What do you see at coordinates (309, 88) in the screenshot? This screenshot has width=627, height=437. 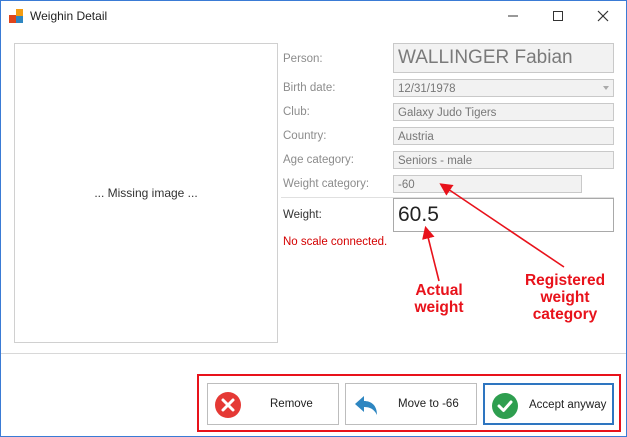 I see `birth-date-label: Birth date:` at bounding box center [309, 88].